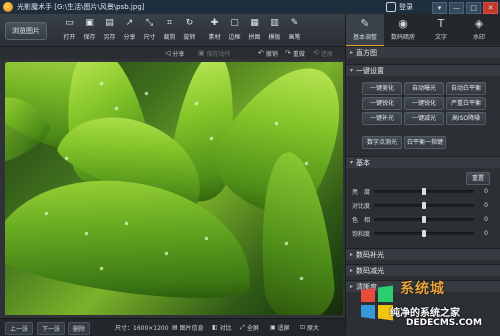 This screenshot has width=500, height=336. I want to click on border-tool-button: ▢ 边框, so click(234, 30).